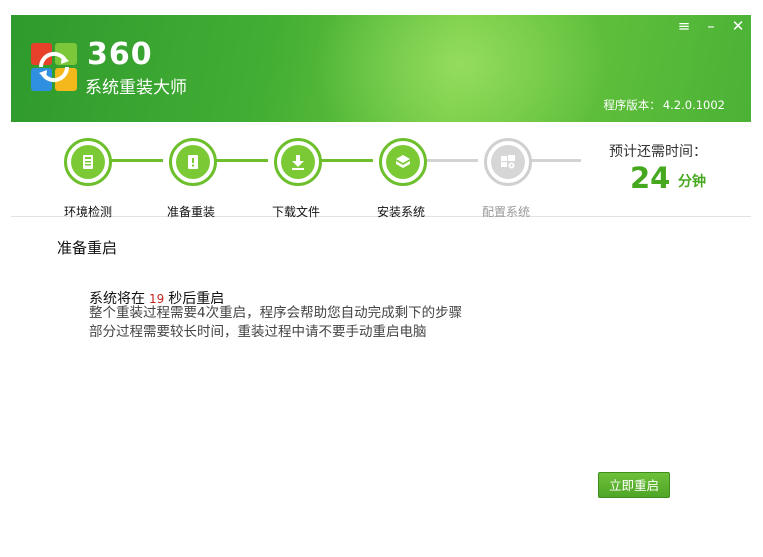  I want to click on step-label: 准备重装, so click(190, 212).